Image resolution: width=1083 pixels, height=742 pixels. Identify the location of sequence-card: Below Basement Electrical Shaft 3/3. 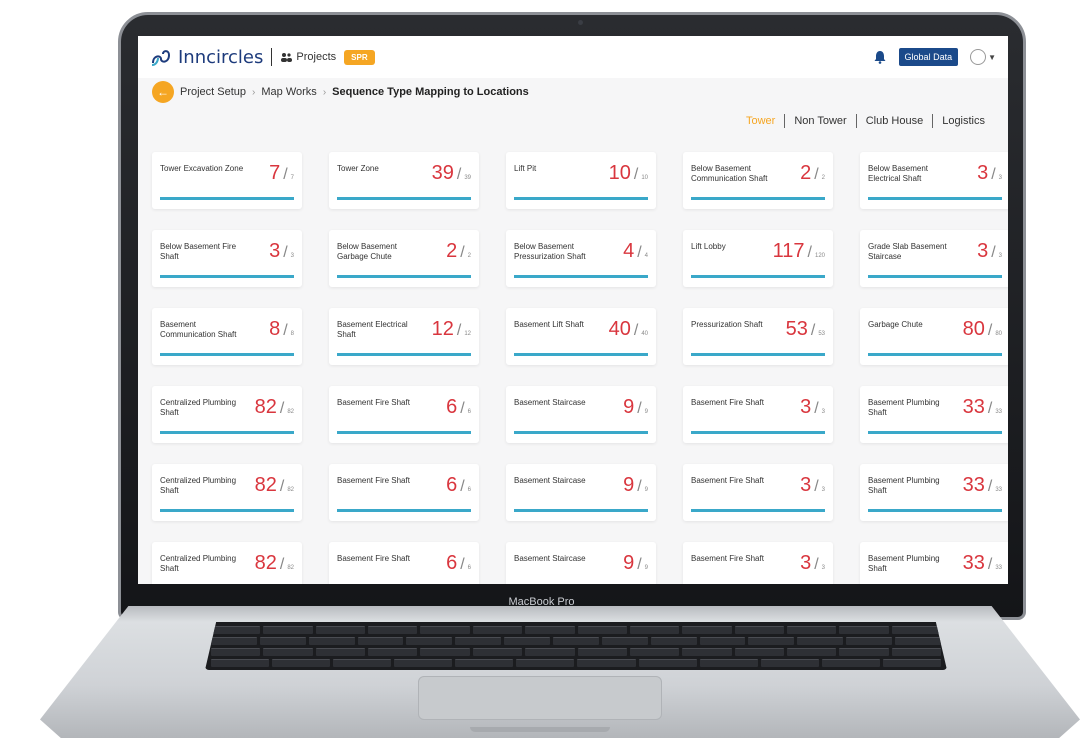
(934, 180).